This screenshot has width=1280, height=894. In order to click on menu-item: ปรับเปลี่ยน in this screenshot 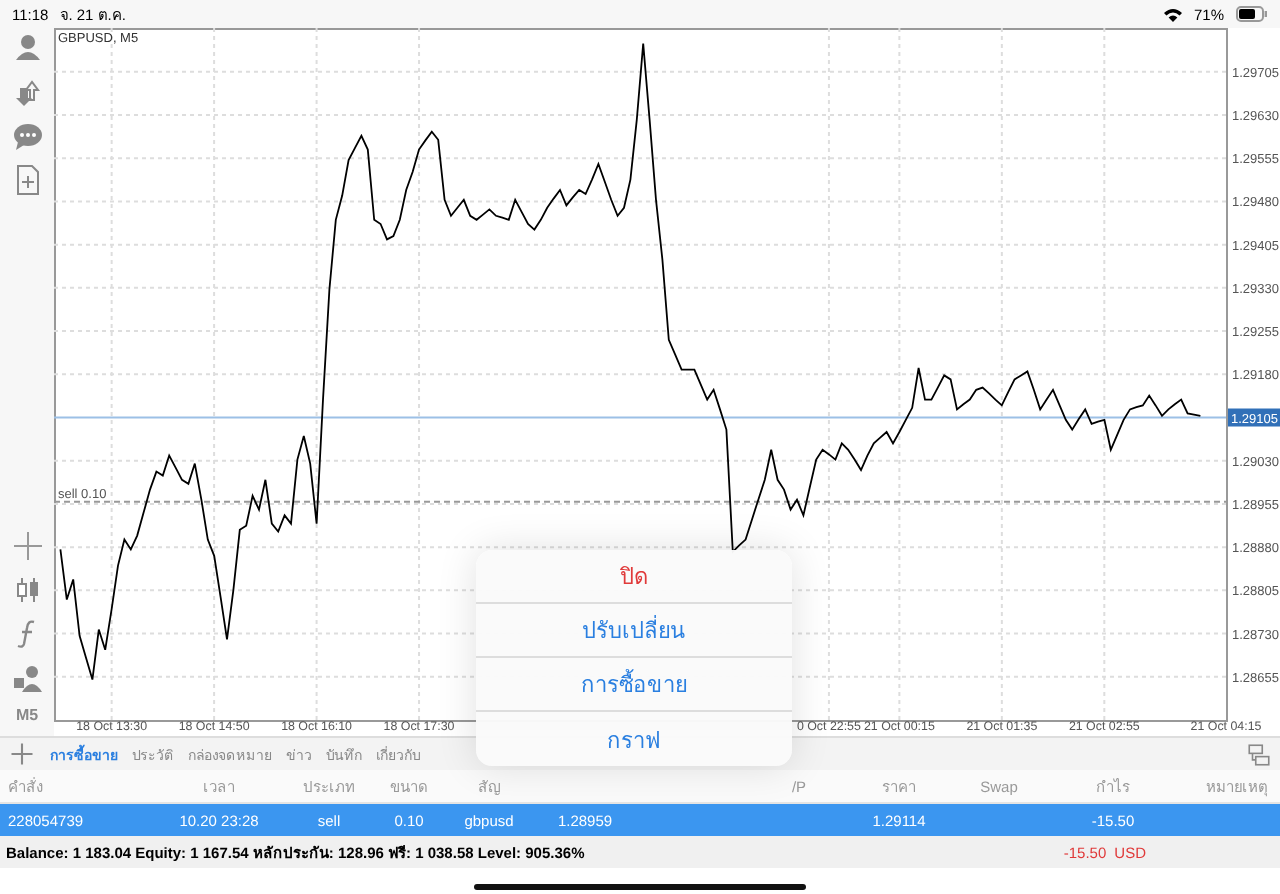, I will do `click(634, 631)`.